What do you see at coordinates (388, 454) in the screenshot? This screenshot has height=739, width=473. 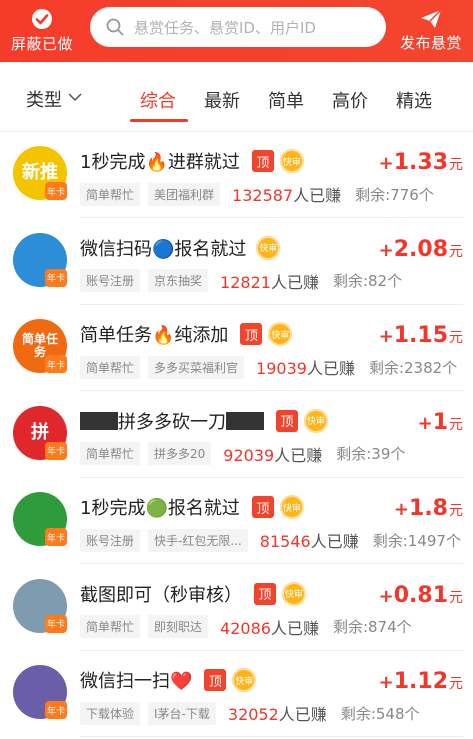 I see `remaining-value: 39个` at bounding box center [388, 454].